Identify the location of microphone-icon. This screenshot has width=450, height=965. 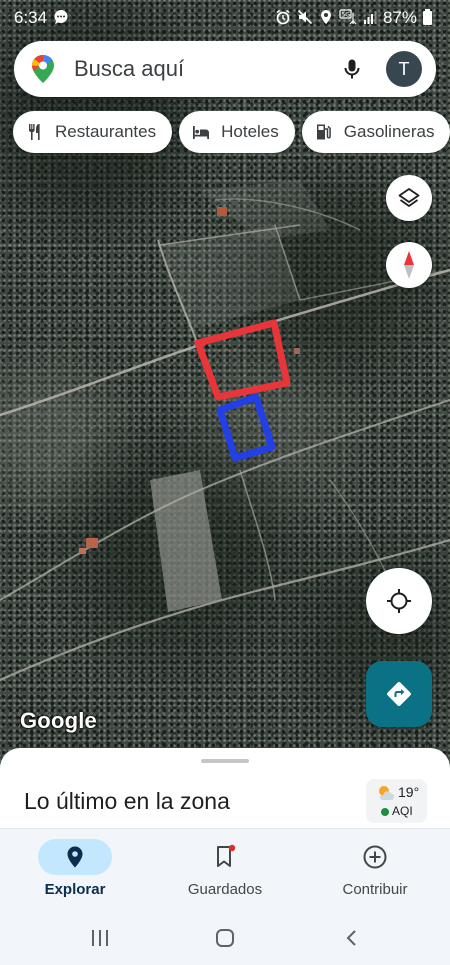
(352, 69).